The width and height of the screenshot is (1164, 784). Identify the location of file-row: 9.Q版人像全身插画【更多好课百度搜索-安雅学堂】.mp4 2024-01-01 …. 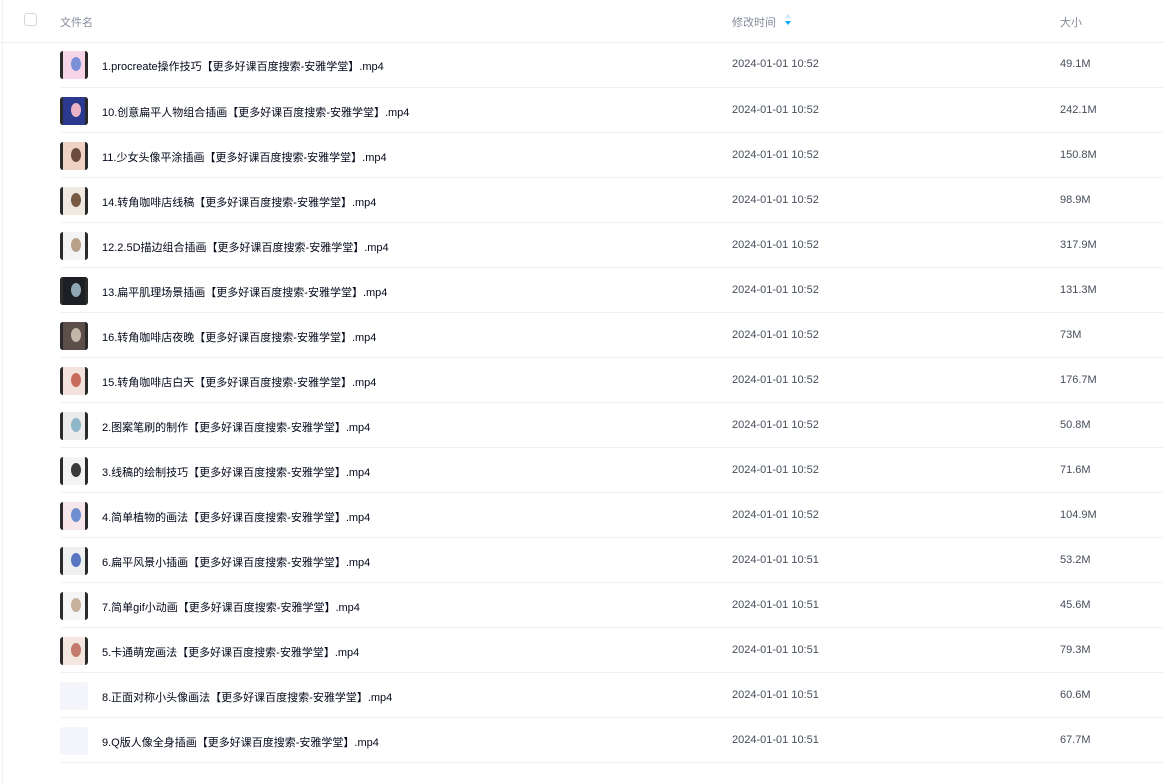
(612, 740).